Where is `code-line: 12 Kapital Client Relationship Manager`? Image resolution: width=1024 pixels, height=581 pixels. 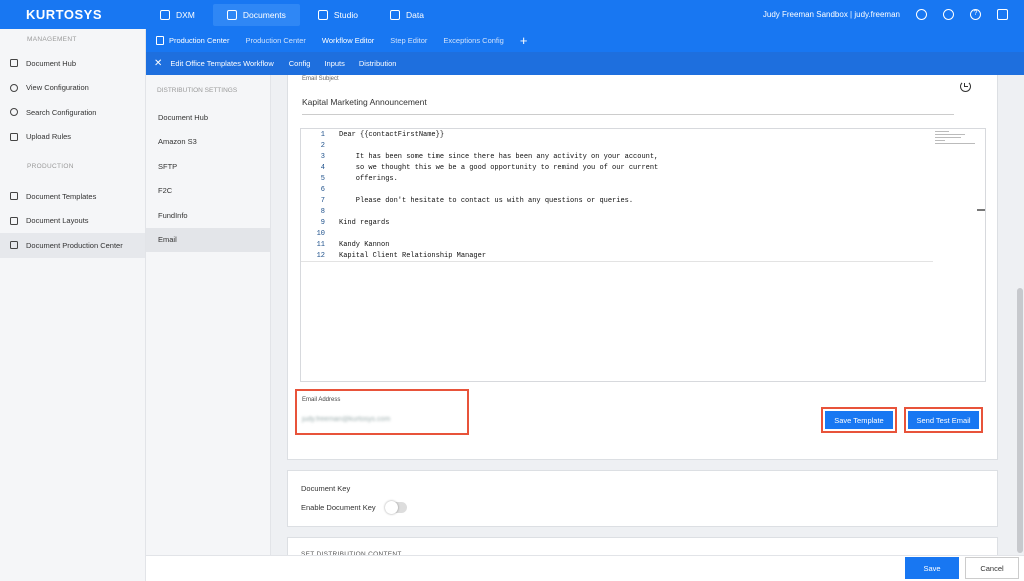 code-line: 12 Kapital Client Relationship Manager is located at coordinates (617, 257).